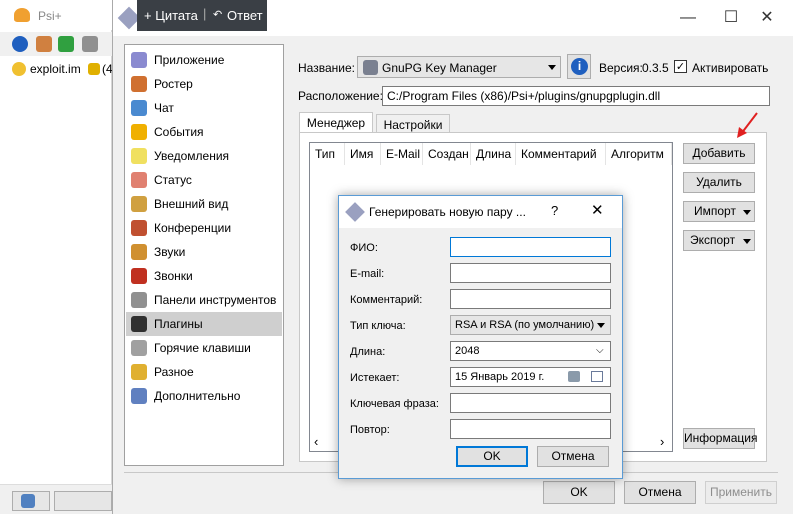  I want to click on nav-item: Статус, so click(204, 180).